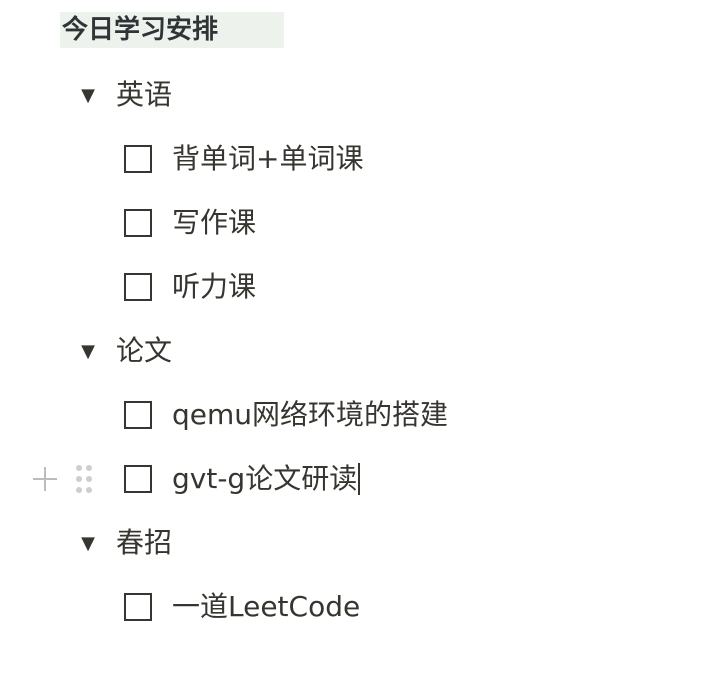 The height and width of the screenshot is (688, 720). Describe the element at coordinates (144, 95) in the screenshot. I see `group-label: 英语` at that location.